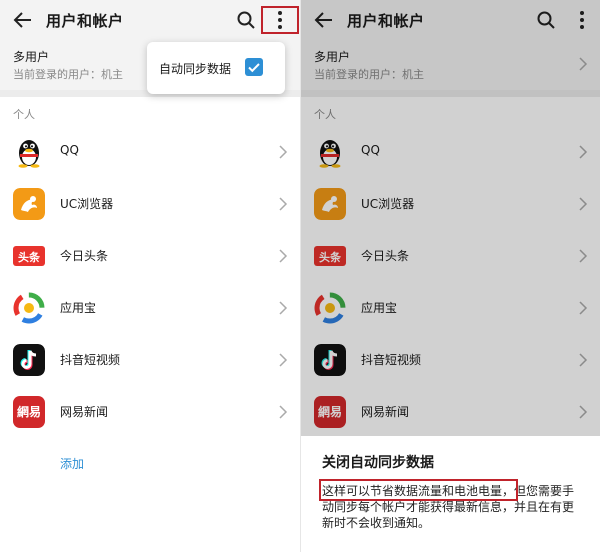 This screenshot has width=600, height=552. Describe the element at coordinates (150, 308) in the screenshot. I see `account-row-yingyongbao: 应用宝` at that location.